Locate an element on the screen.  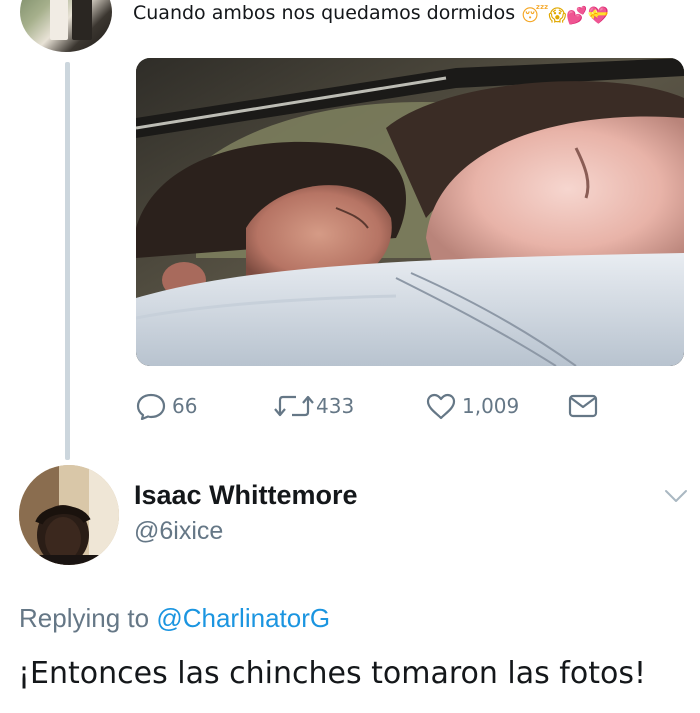
reply-author-avatar is located at coordinates (69, 515).